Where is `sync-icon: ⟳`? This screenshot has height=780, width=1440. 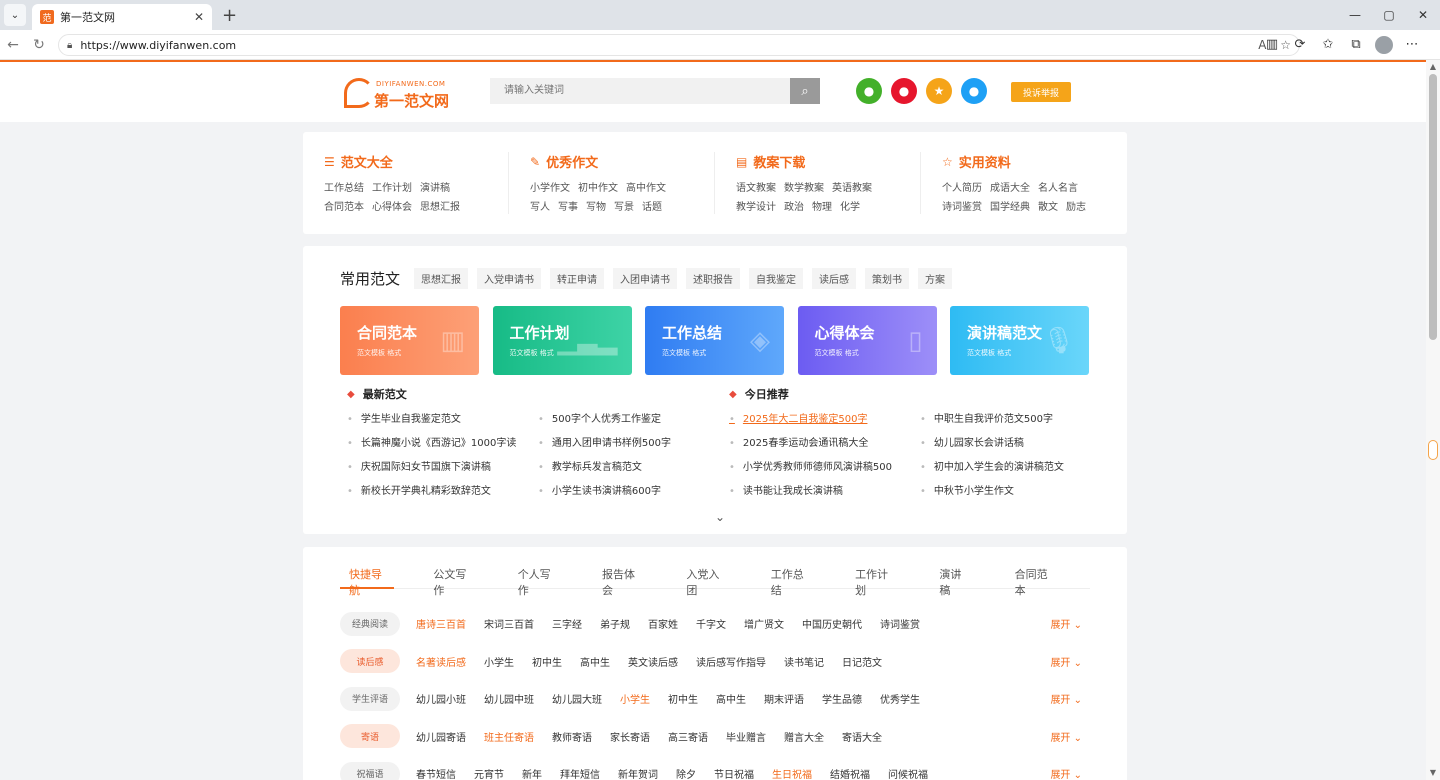 sync-icon: ⟳ is located at coordinates (1300, 45).